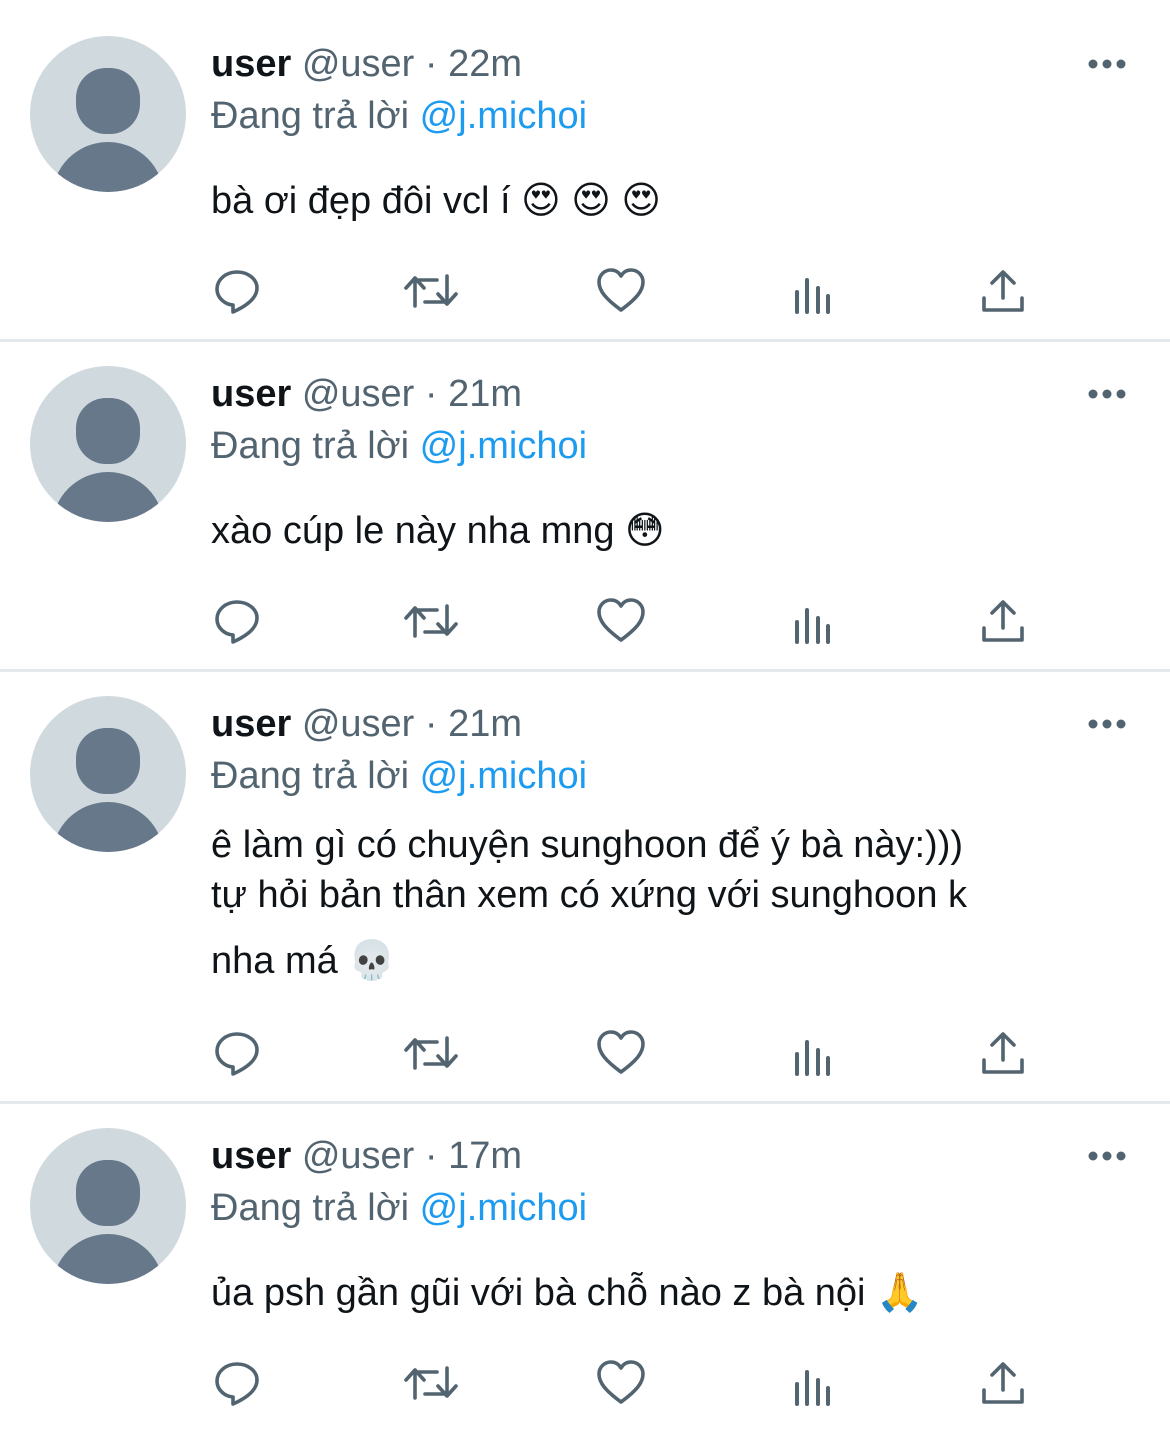  I want to click on tweet-text-line: bà ơi đẹp đôi vcl í 😍 😍 😍, so click(436, 201).